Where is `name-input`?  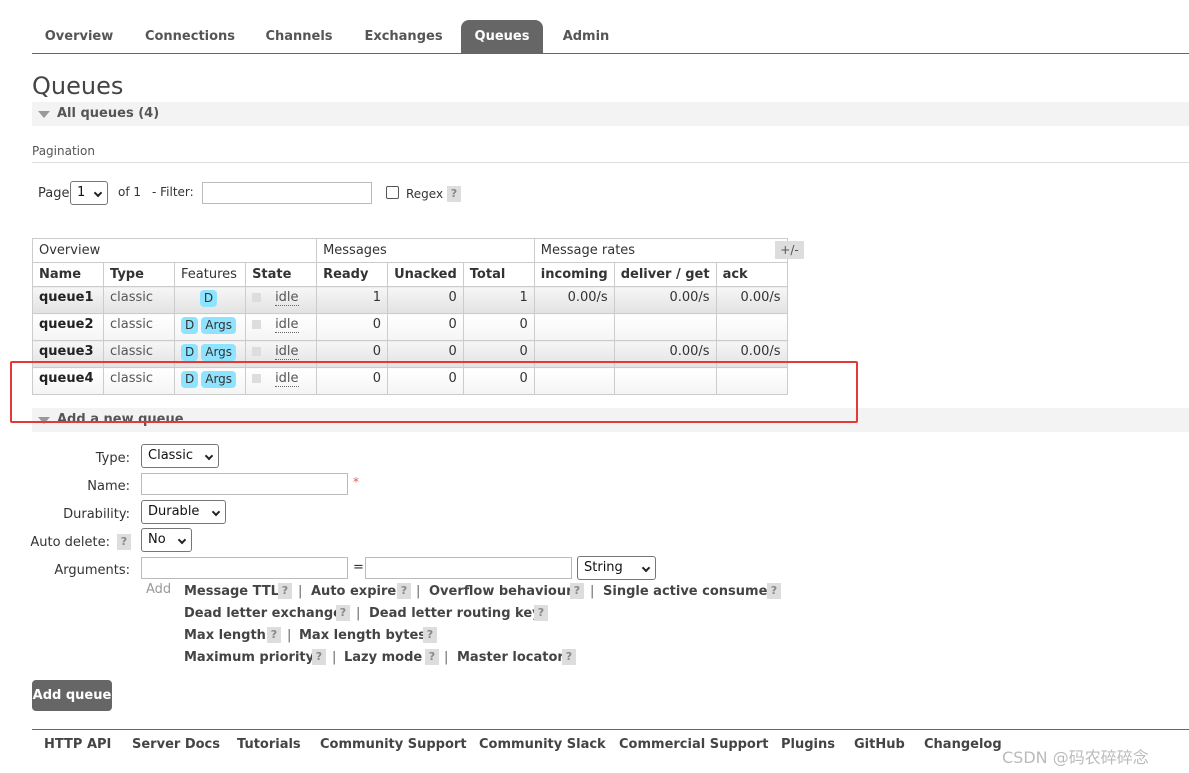 name-input is located at coordinates (244, 484).